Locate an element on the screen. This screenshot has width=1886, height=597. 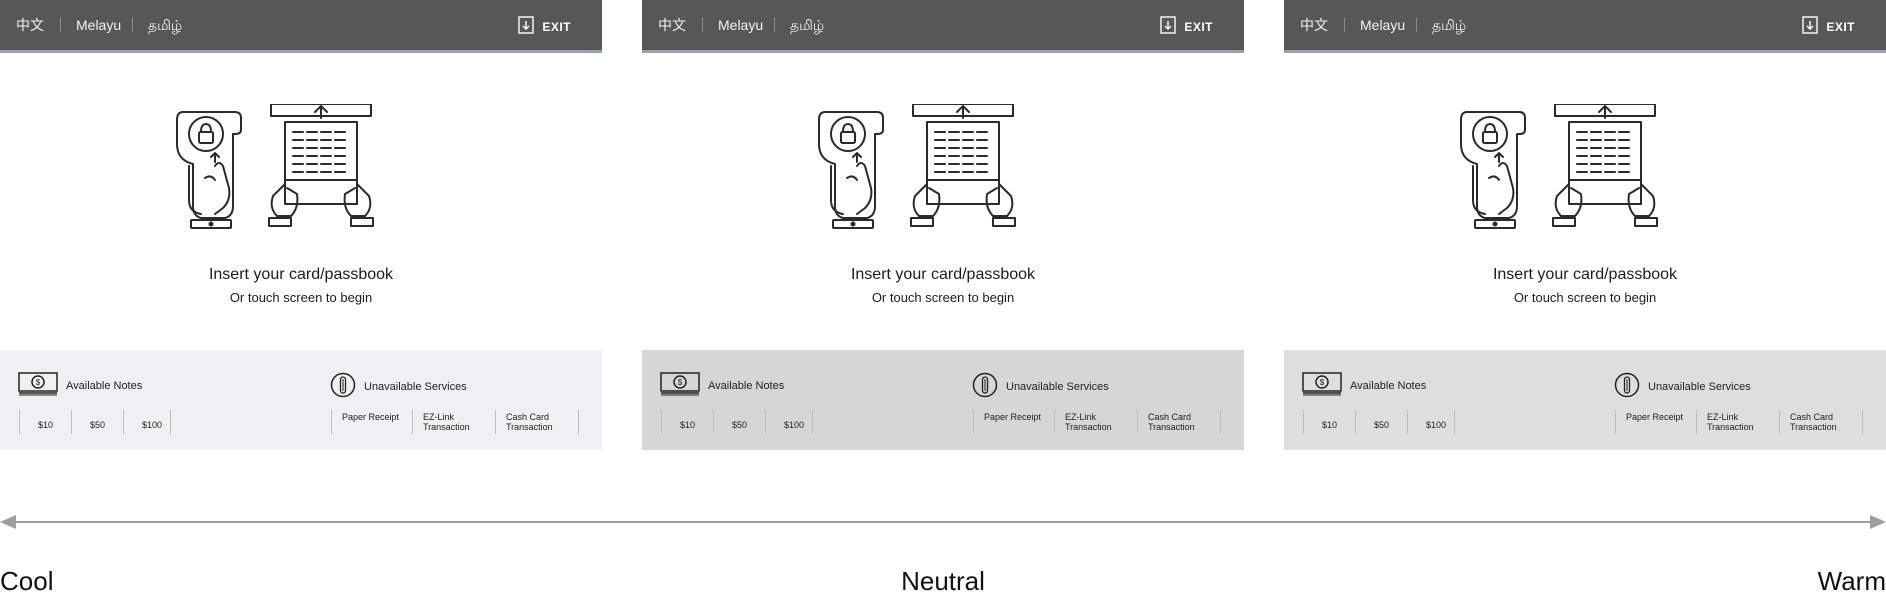
axis-left-arrow-icon is located at coordinates (8, 522).